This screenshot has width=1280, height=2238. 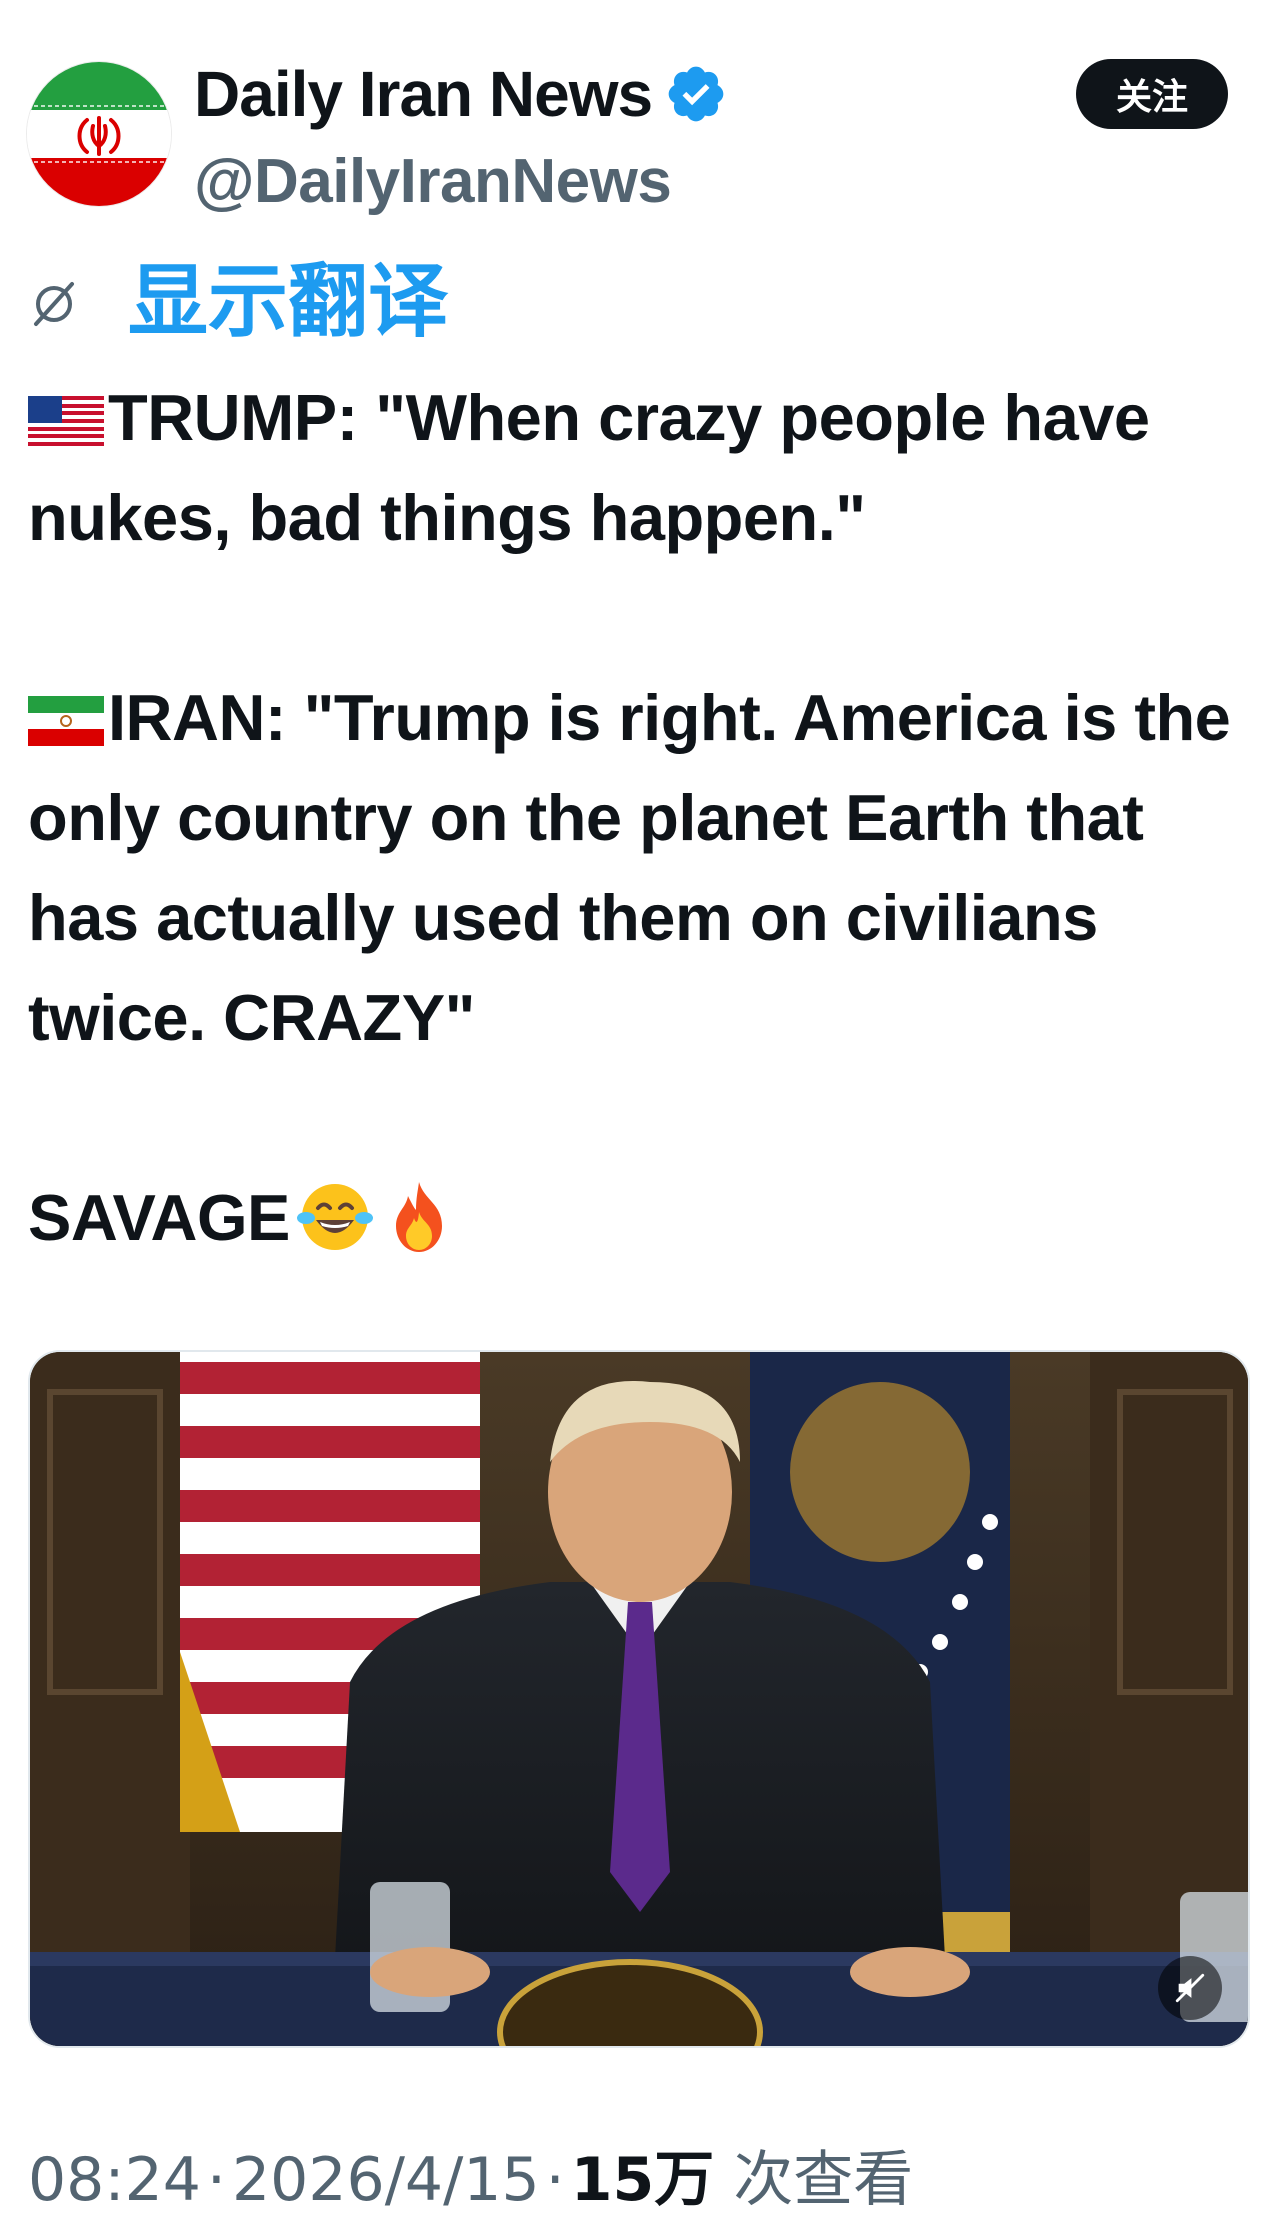 I want to click on mute-toggle-button, so click(x=1190, y=1988).